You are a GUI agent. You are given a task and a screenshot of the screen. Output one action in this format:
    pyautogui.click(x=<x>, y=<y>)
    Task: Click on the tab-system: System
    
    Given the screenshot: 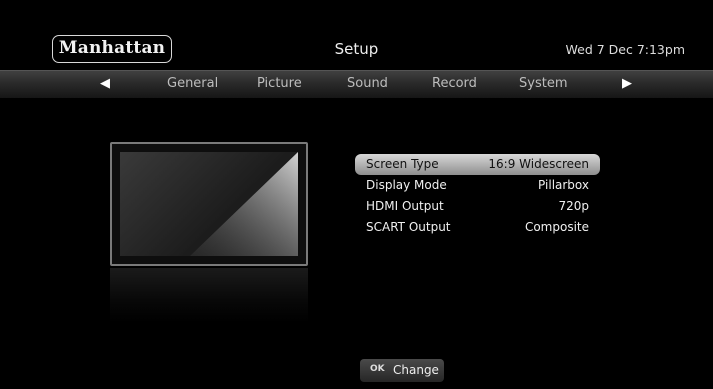 What is the action you would take?
    pyautogui.click(x=543, y=83)
    